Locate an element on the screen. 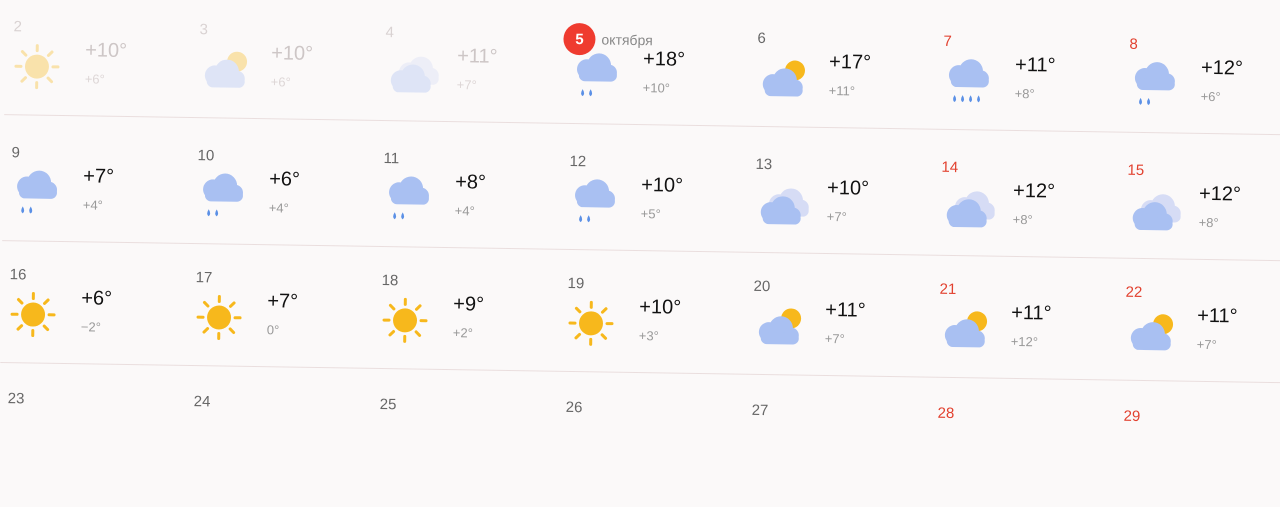  day-cell-today: 5 октября +18°+10° is located at coordinates (656, 65).